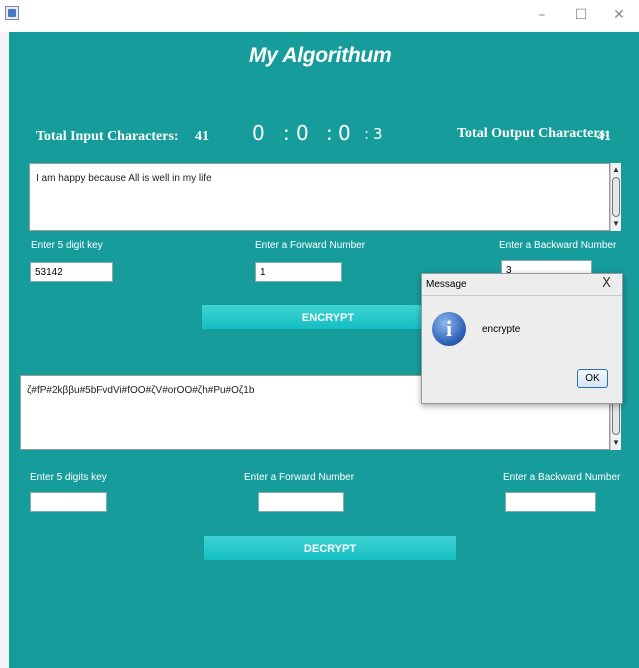  What do you see at coordinates (202, 136) in the screenshot?
I see `input-count-value: 41` at bounding box center [202, 136].